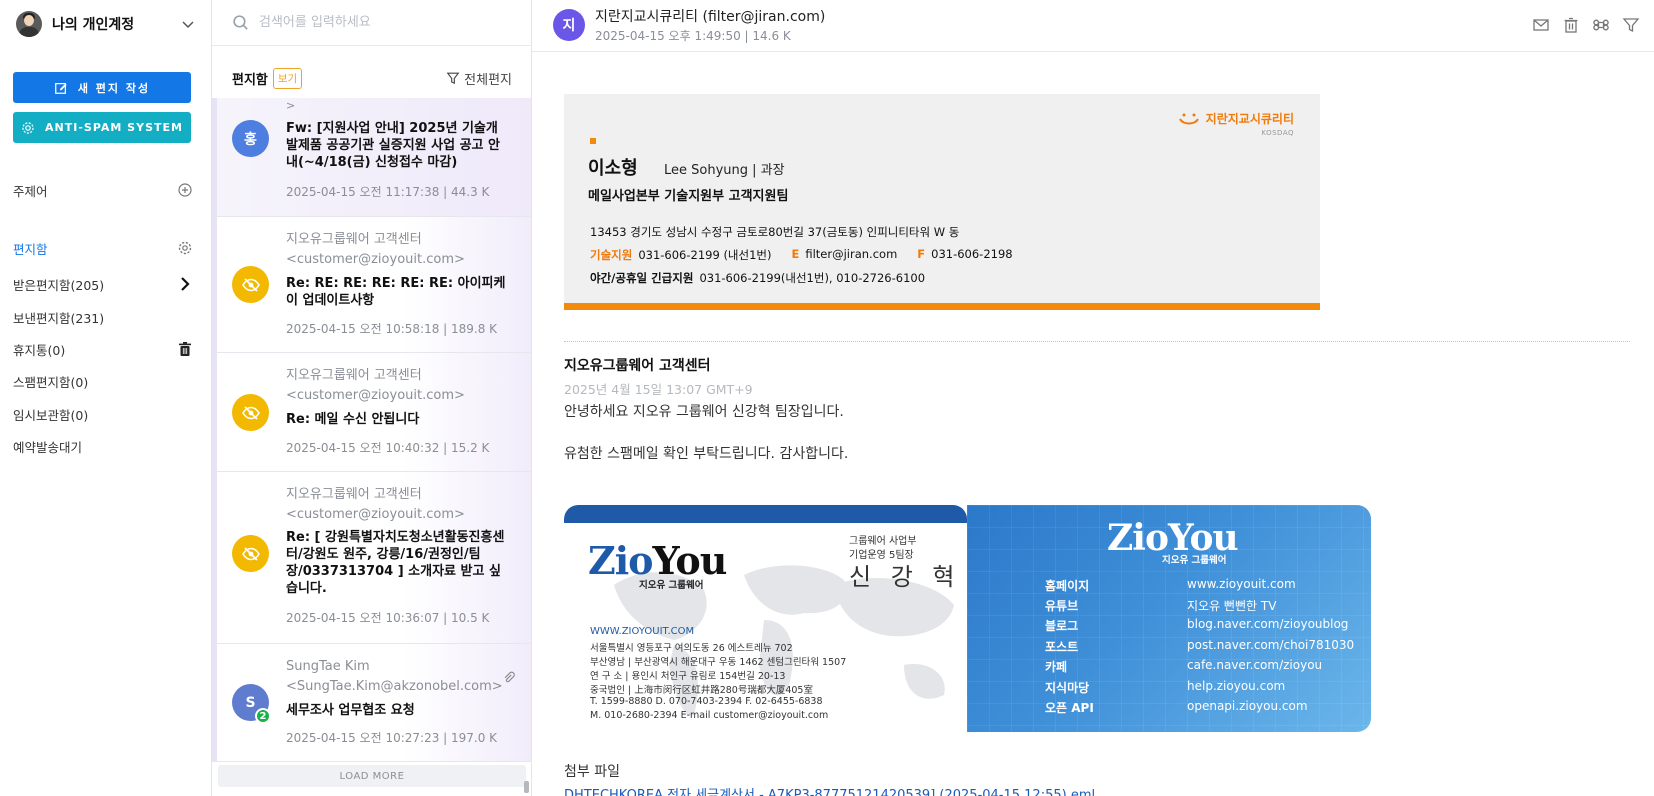  I want to click on logo-subtitle: 지오유 그룹웨어, so click(671, 585).